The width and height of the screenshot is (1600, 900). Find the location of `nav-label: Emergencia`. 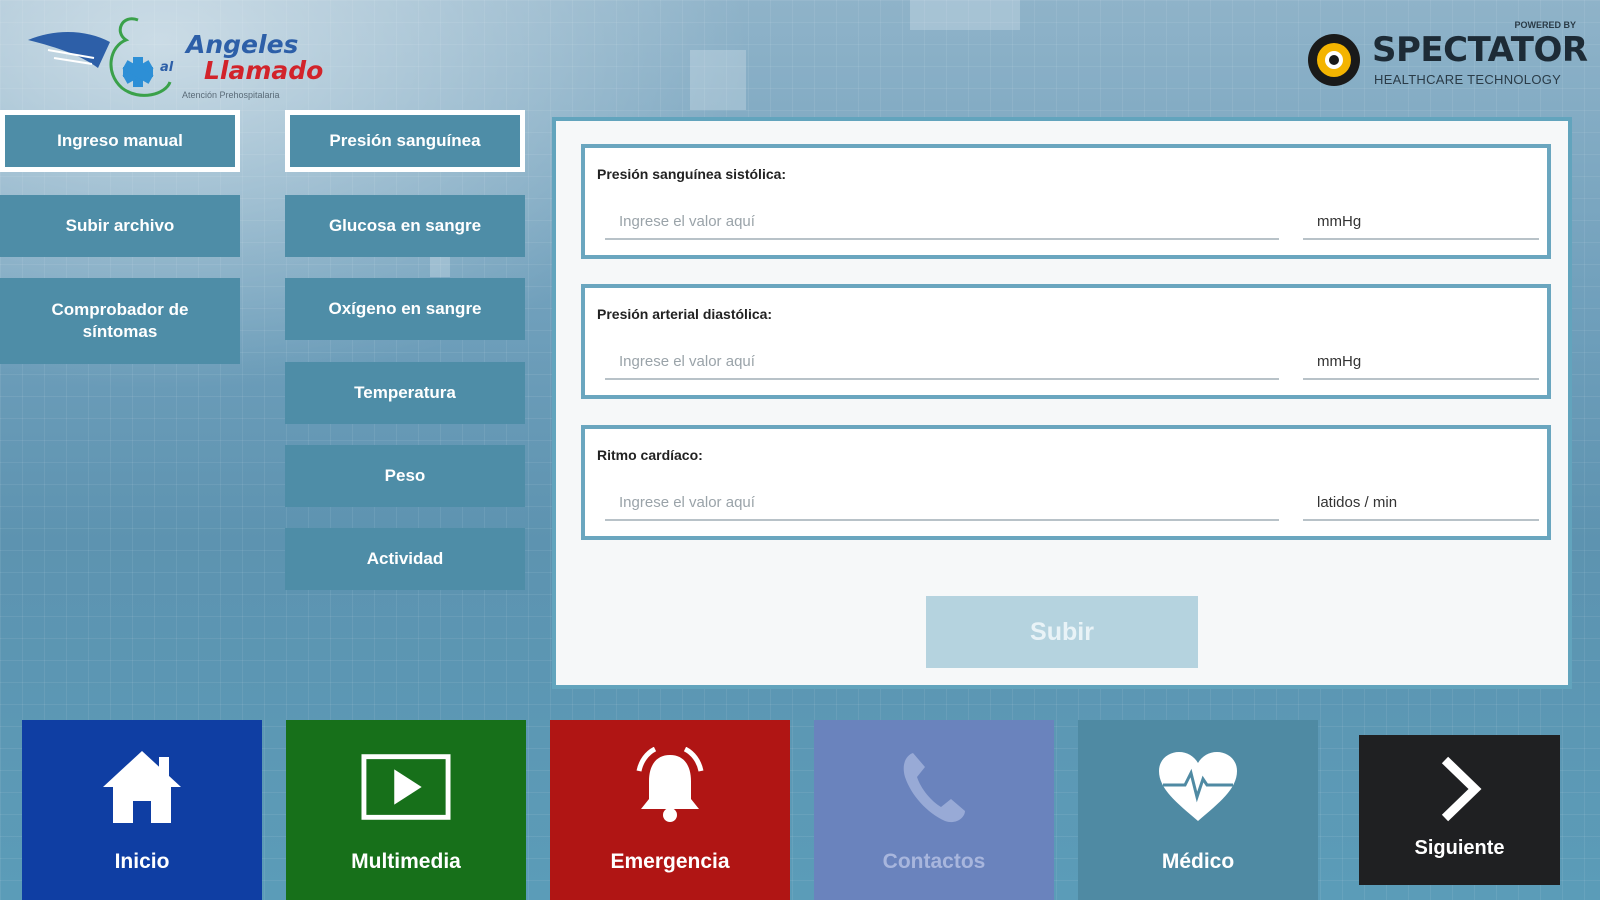

nav-label: Emergencia is located at coordinates (670, 861).